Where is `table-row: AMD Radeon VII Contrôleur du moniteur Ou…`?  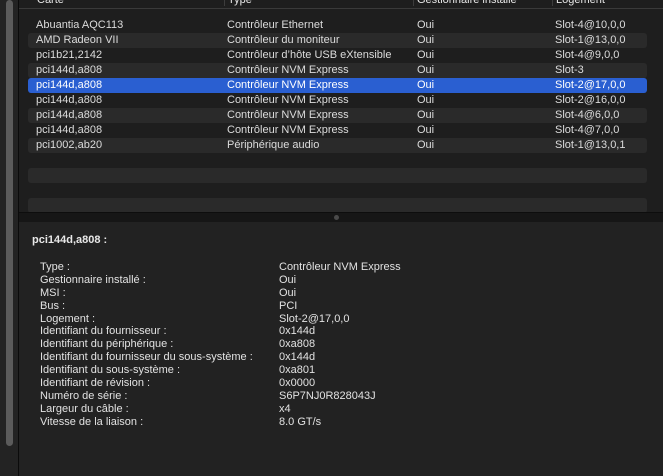
table-row: AMD Radeon VII Contrôleur du moniteur Ou… is located at coordinates (337, 40).